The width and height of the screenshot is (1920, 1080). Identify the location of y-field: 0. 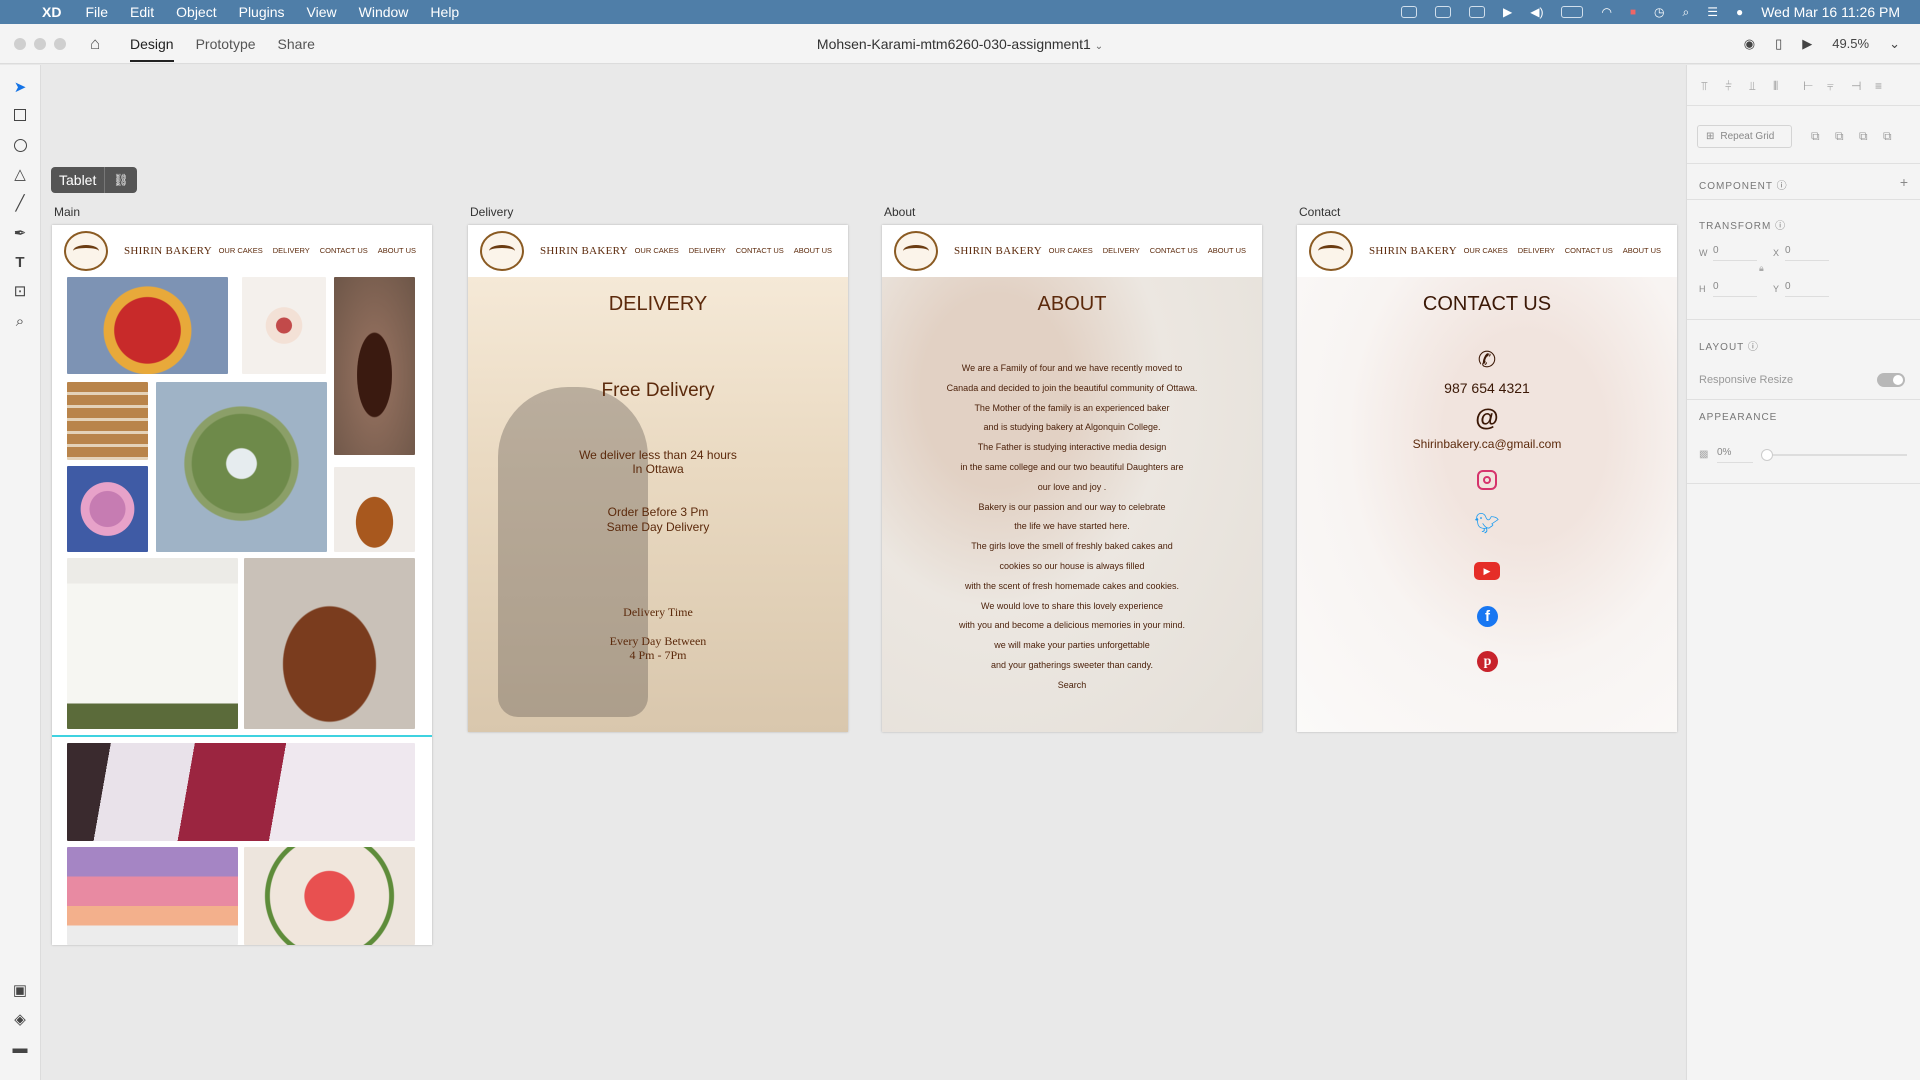
(1807, 288).